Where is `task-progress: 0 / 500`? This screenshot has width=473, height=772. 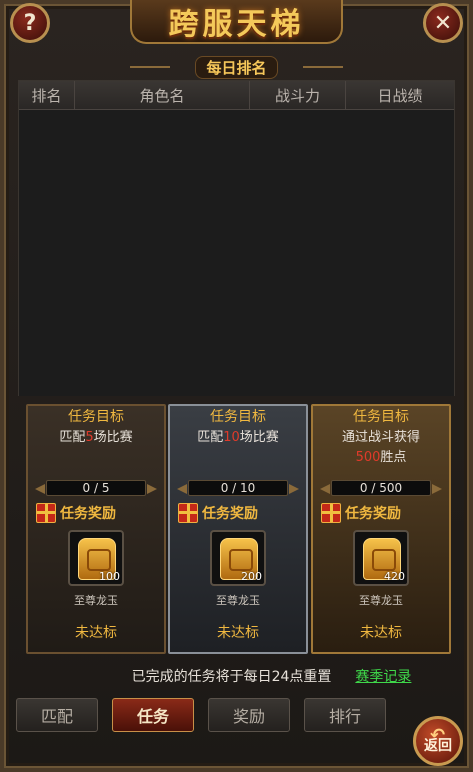 task-progress: 0 / 500 is located at coordinates (381, 488).